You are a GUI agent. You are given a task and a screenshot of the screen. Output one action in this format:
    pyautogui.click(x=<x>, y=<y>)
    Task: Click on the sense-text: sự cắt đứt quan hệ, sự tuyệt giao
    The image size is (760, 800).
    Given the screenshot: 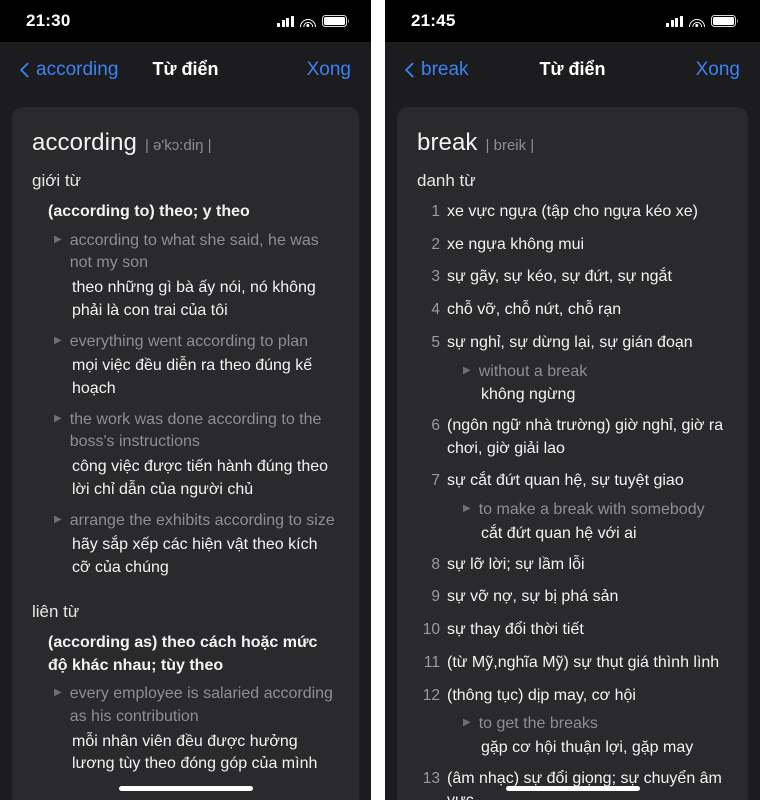 What is the action you would take?
    pyautogui.click(x=565, y=481)
    